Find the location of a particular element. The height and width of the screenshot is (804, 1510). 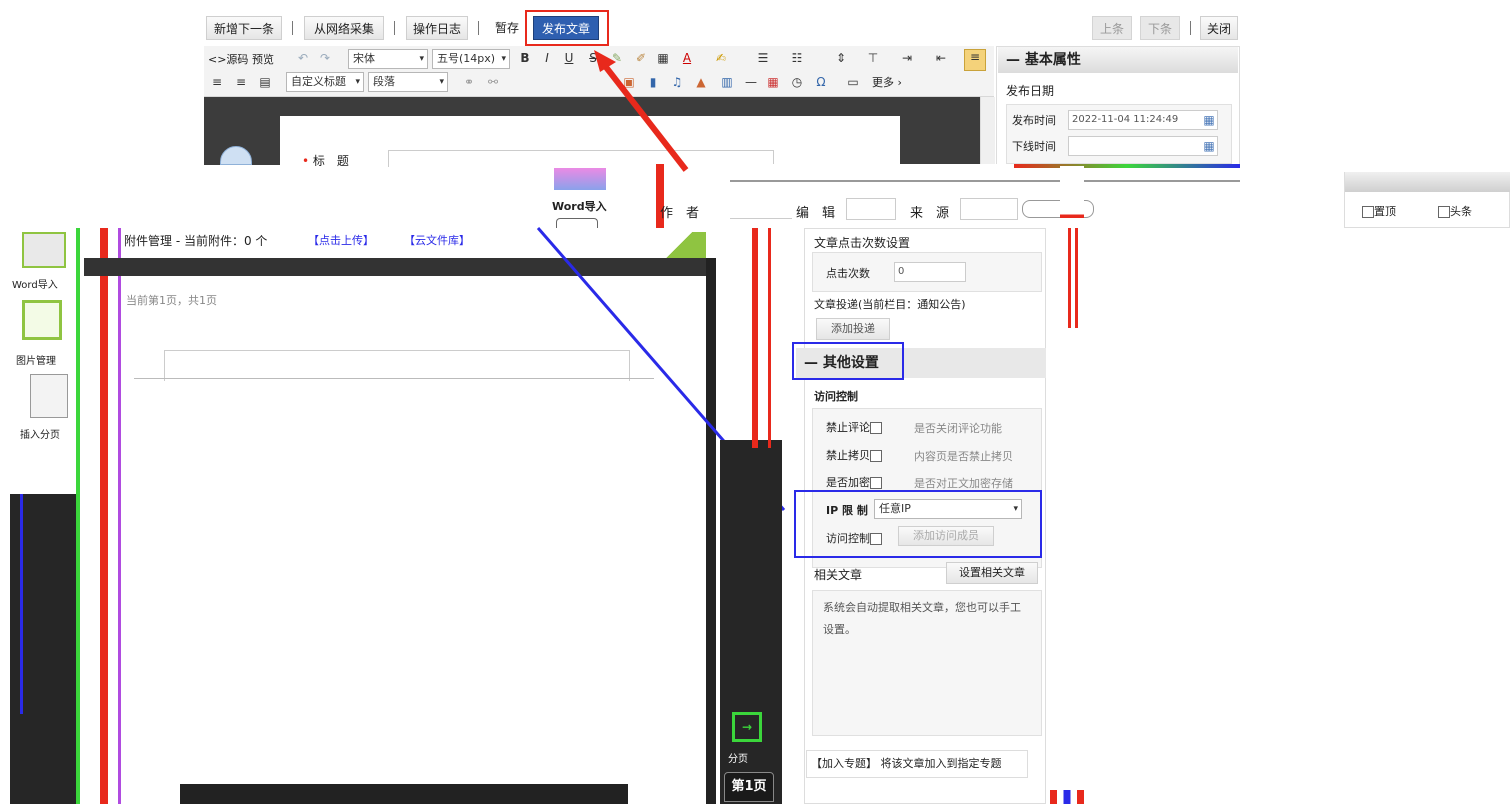

editor-name-input is located at coordinates (871, 209).